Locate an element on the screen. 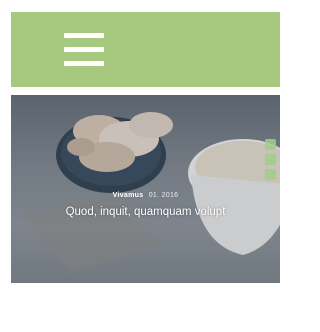 Image resolution: width=320 pixels, height=332 pixels. post-author: Vivamus is located at coordinates (128, 195).